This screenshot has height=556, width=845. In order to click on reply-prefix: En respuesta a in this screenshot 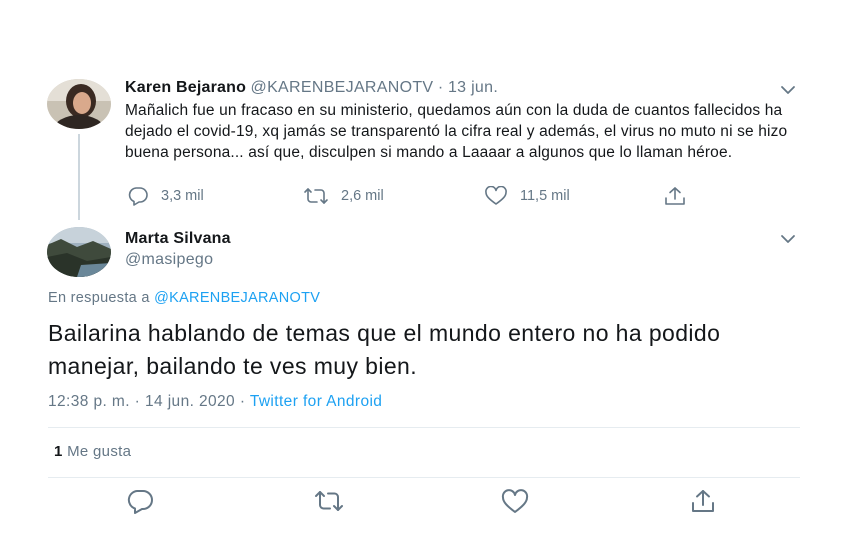, I will do `click(99, 298)`.